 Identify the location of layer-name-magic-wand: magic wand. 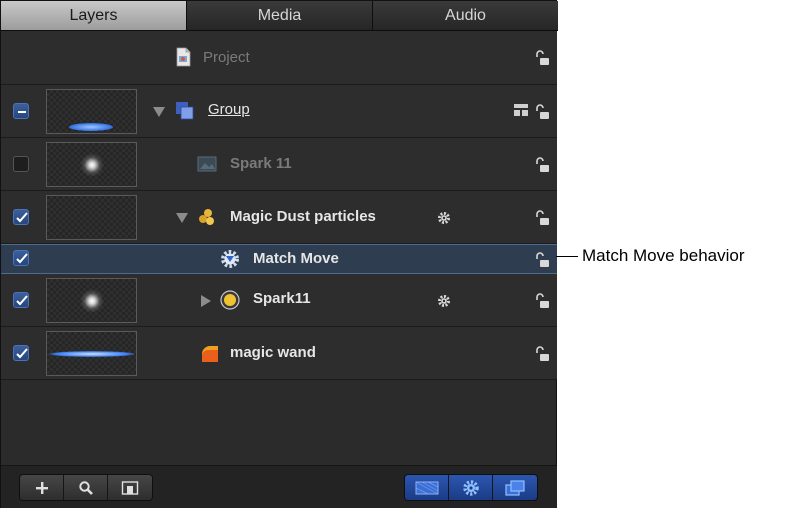
(273, 352).